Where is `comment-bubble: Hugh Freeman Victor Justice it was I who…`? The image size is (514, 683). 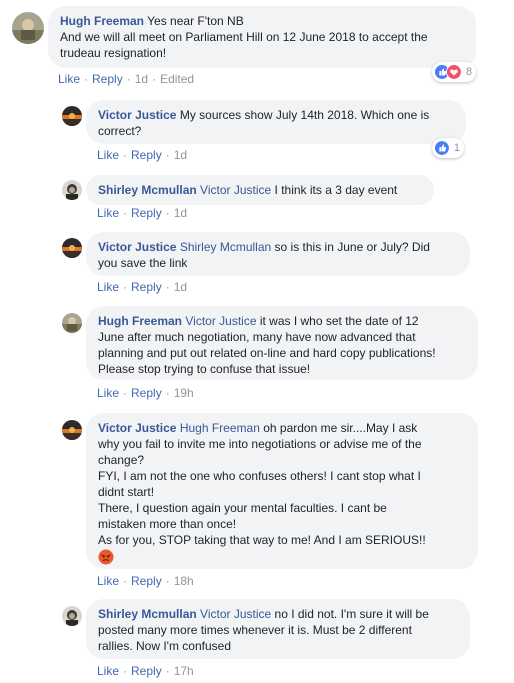 comment-bubble: Hugh Freeman Victor Justice it was I who… is located at coordinates (282, 343).